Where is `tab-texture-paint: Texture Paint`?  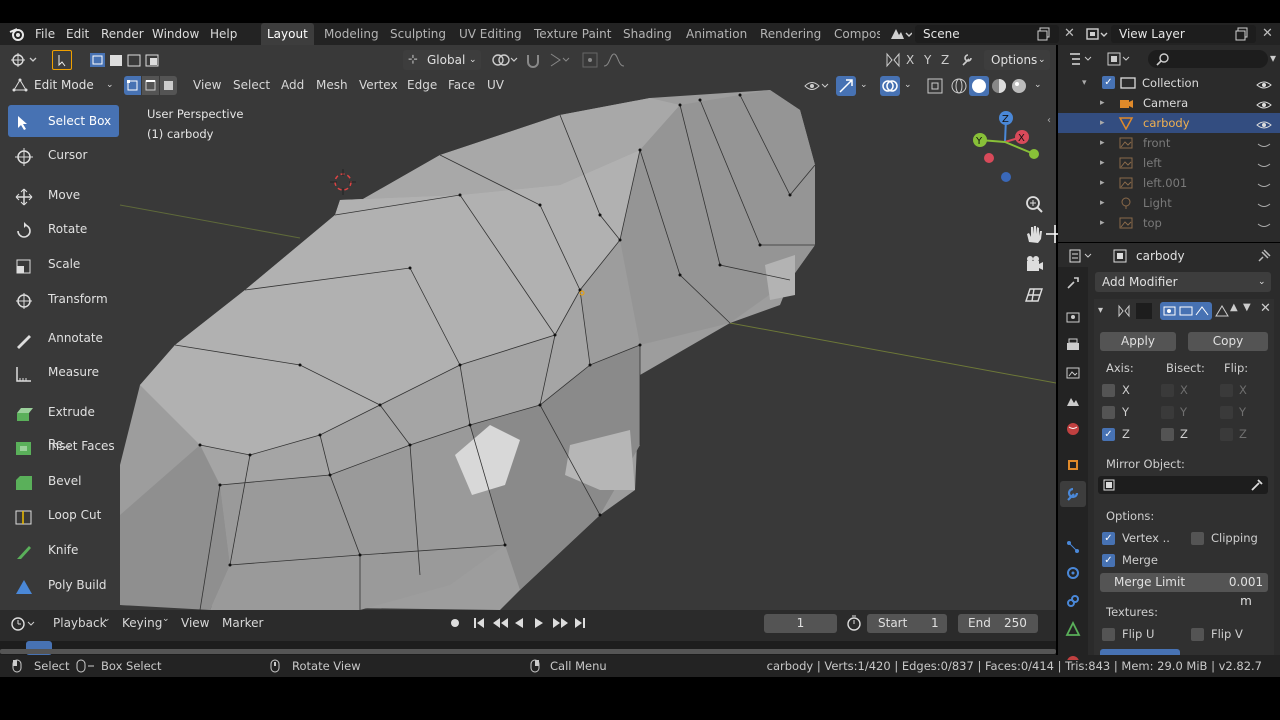
tab-texture-paint: Texture Paint is located at coordinates (572, 34).